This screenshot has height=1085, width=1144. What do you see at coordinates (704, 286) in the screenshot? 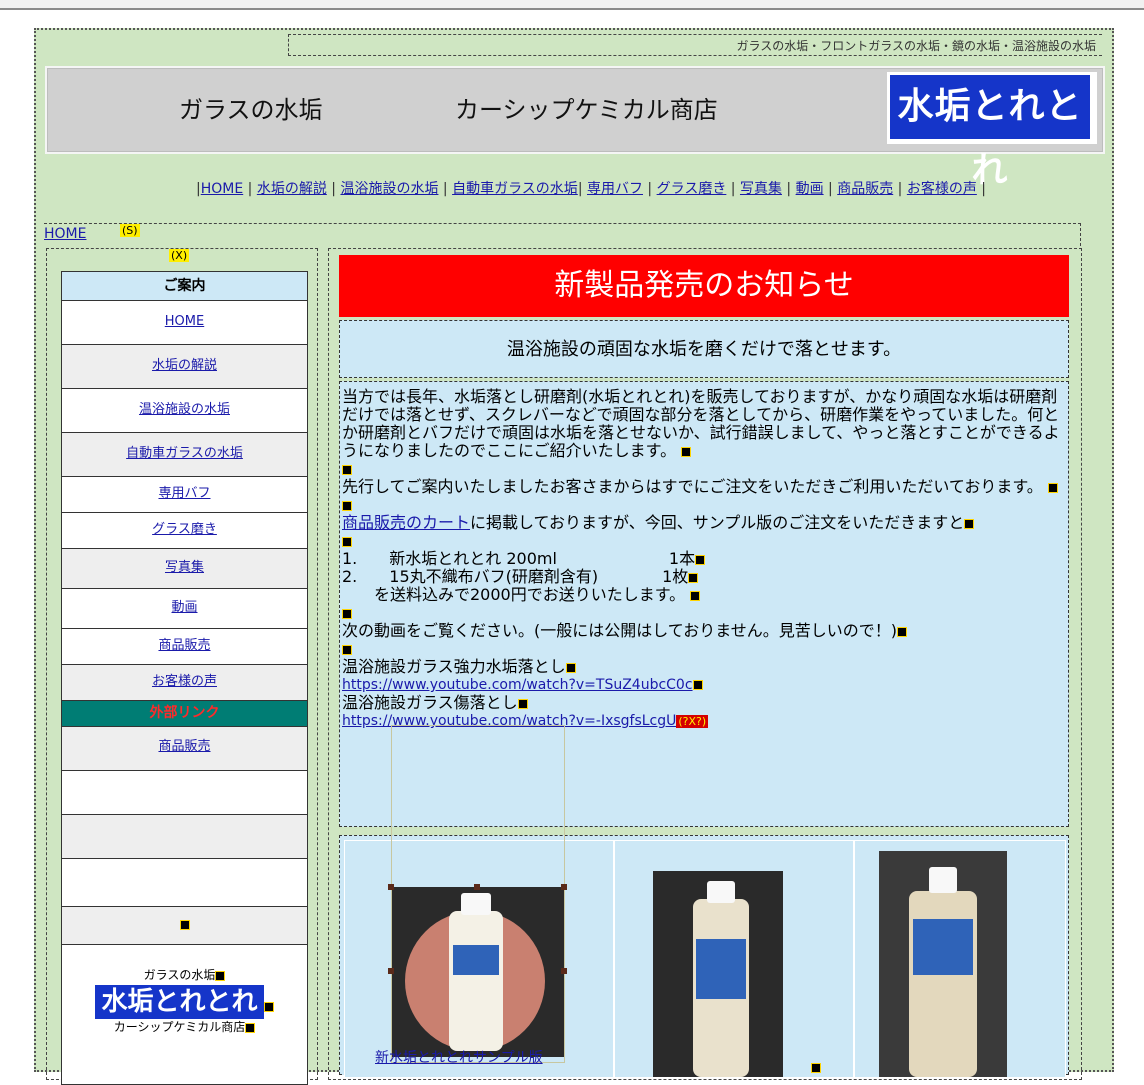
I see `page-title: 新製品発売のお知らせ` at bounding box center [704, 286].